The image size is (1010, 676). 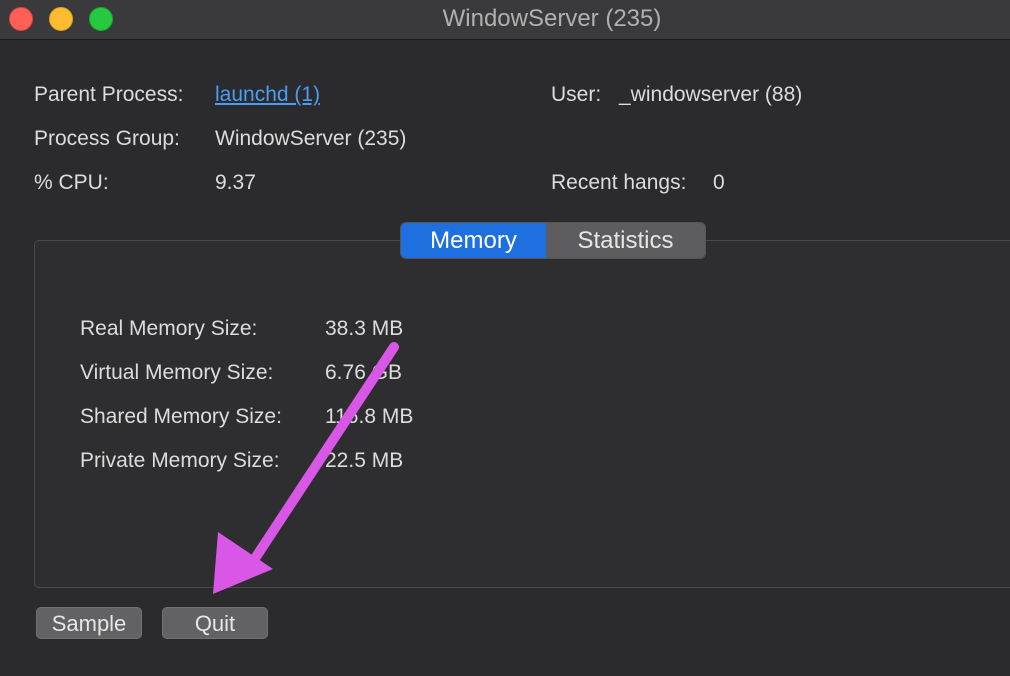 I want to click on minimize-window-button, so click(x=61, y=19).